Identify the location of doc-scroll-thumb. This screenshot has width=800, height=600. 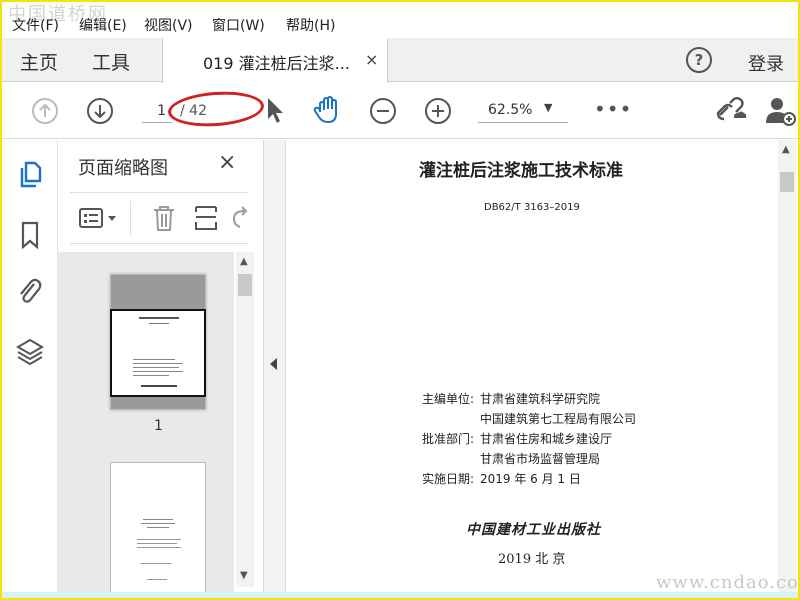
(787, 182).